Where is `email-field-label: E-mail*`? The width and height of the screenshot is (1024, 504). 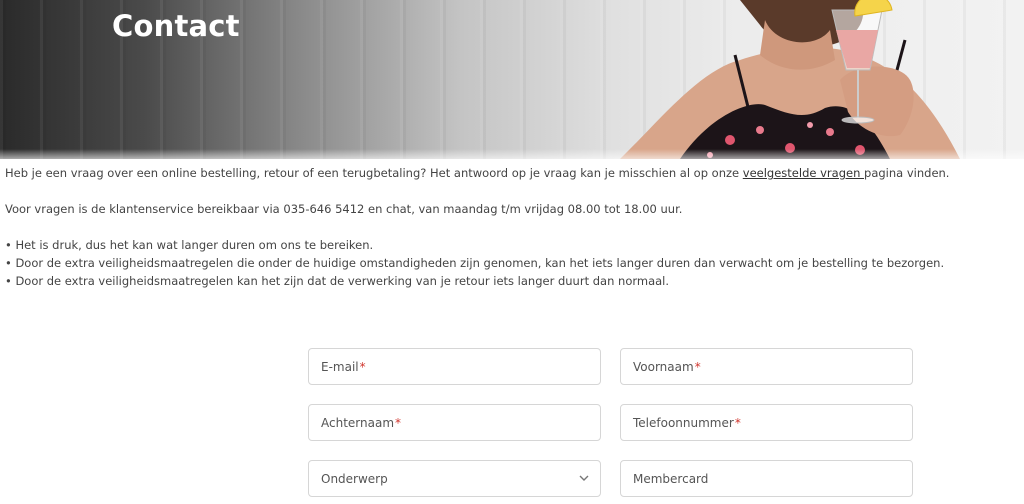 email-field-label: E-mail* is located at coordinates (343, 367).